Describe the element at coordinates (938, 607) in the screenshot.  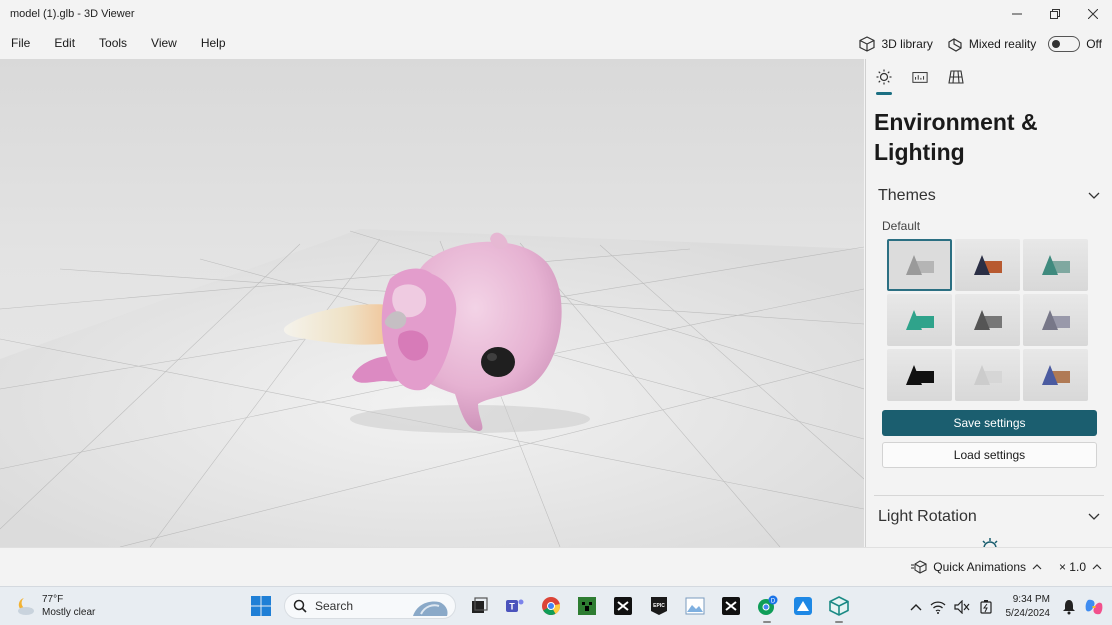
I see `wifi-icon` at that location.